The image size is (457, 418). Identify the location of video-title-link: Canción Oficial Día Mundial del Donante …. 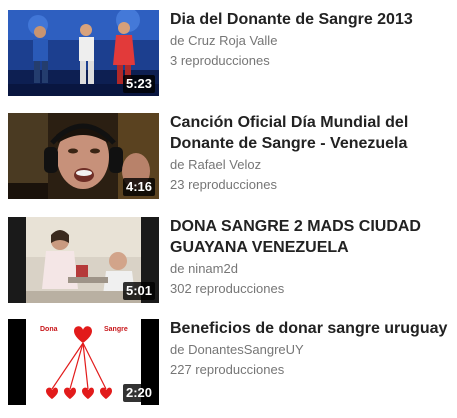
(311, 133).